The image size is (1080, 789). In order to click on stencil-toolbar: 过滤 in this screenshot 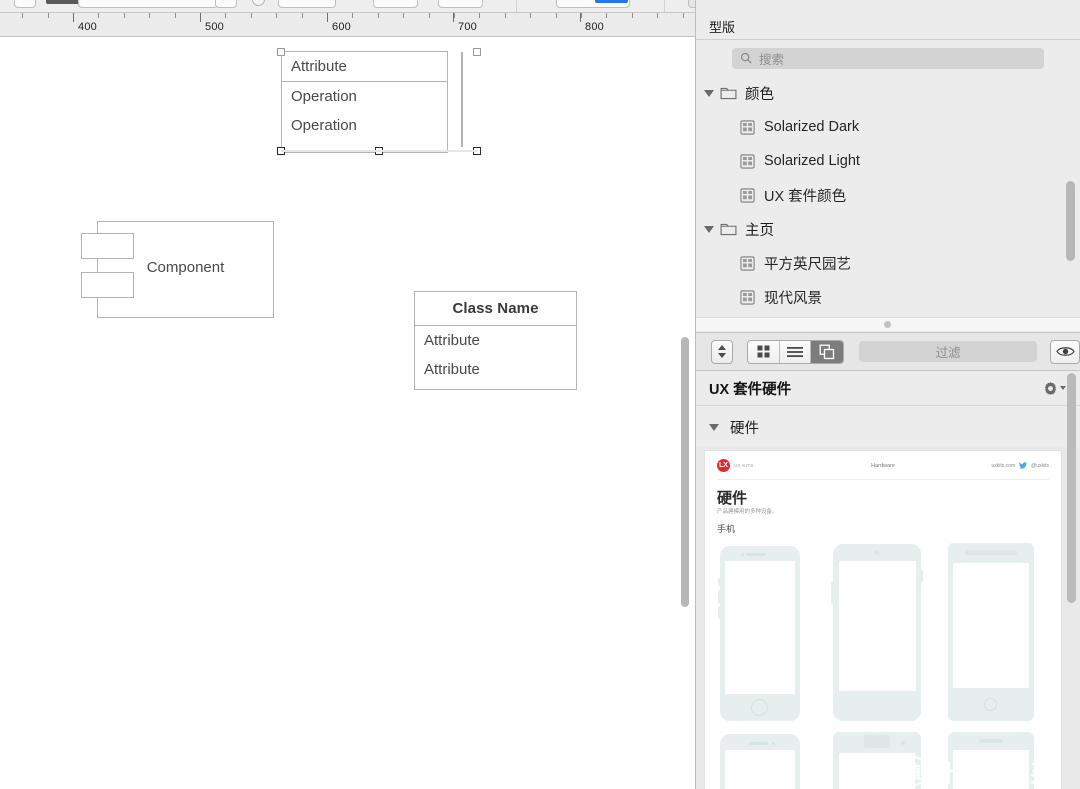, I will do `click(888, 351)`.